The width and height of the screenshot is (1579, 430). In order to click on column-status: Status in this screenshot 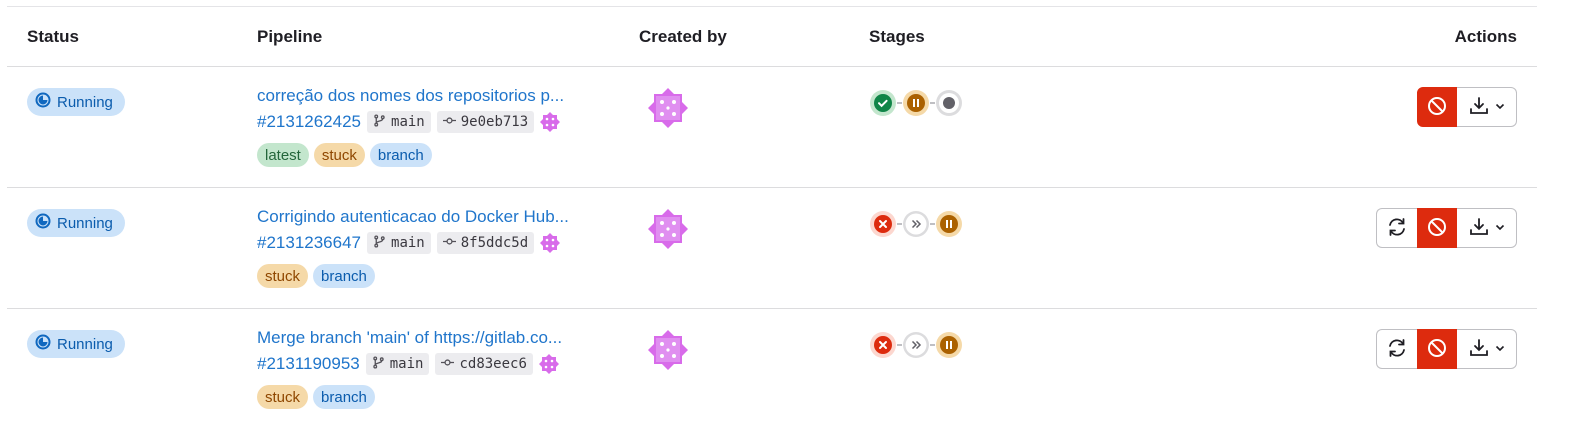, I will do `click(53, 36)`.